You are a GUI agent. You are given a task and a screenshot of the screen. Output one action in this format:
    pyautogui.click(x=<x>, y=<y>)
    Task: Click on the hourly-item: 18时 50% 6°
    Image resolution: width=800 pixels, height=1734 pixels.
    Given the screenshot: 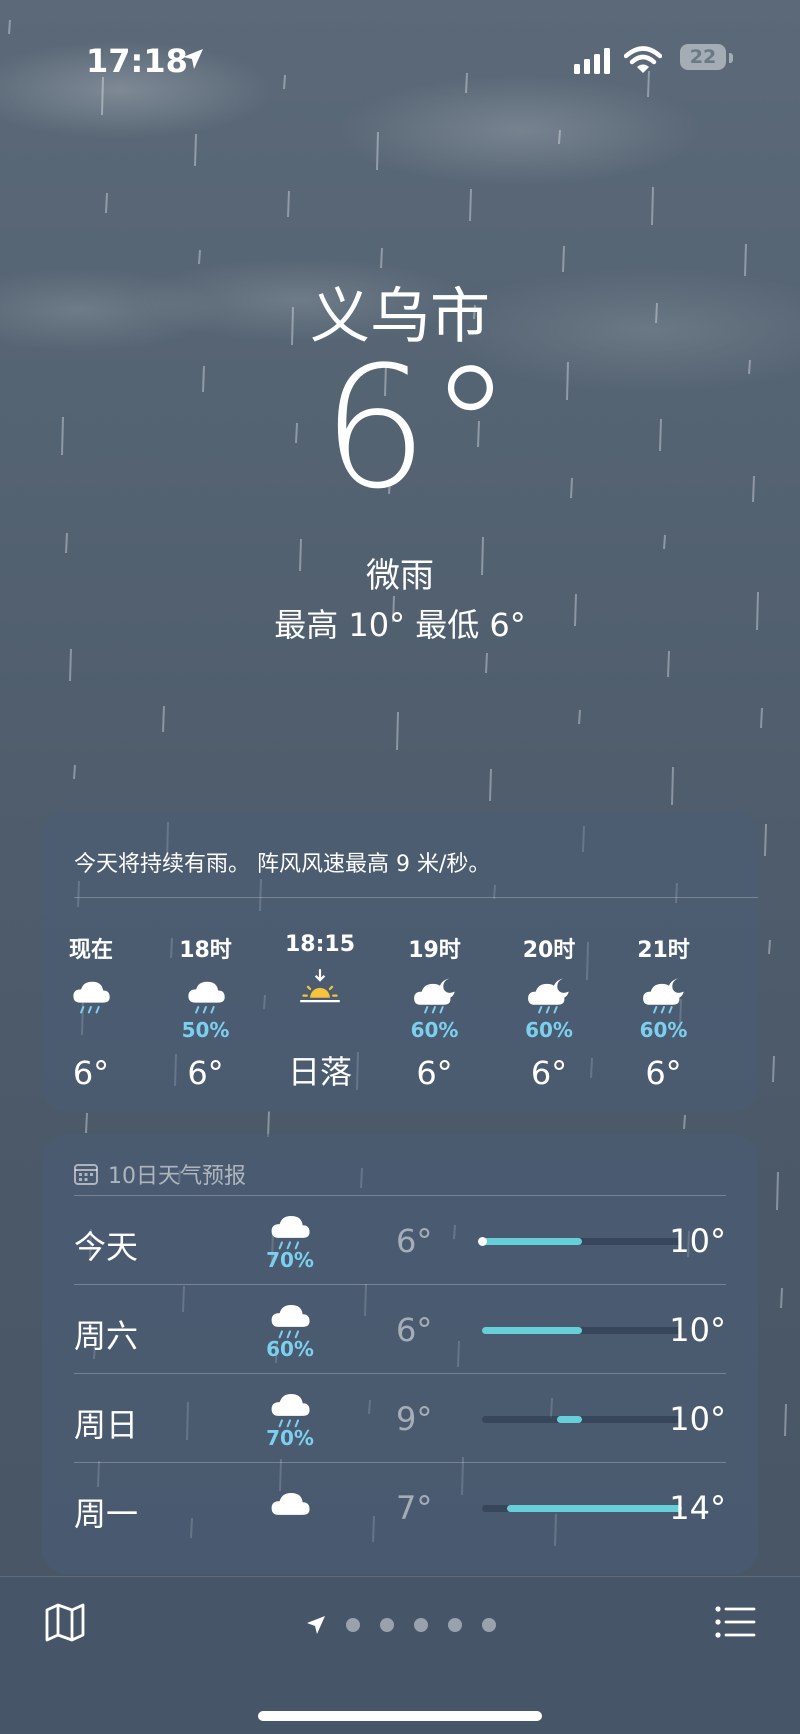 What is the action you would take?
    pyautogui.click(x=206, y=1012)
    